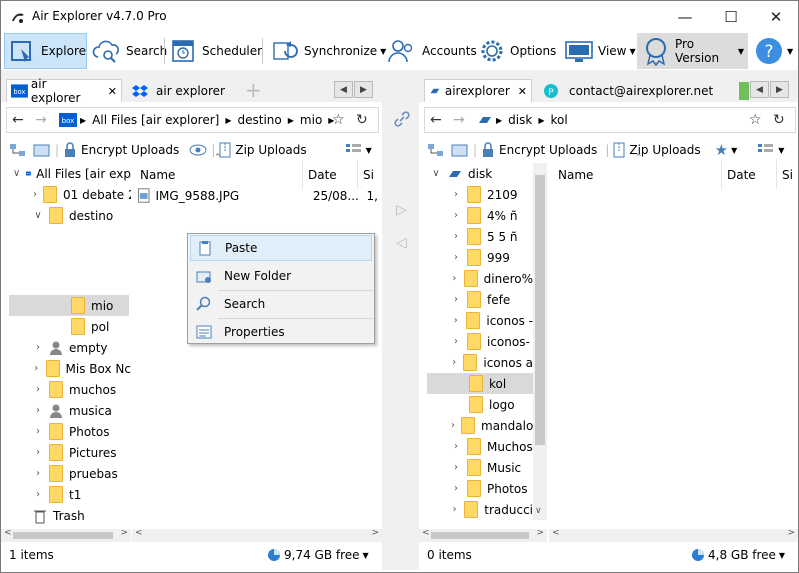 The image size is (799, 573). I want to click on copy-right-arrow-icon: ▷, so click(401, 210).